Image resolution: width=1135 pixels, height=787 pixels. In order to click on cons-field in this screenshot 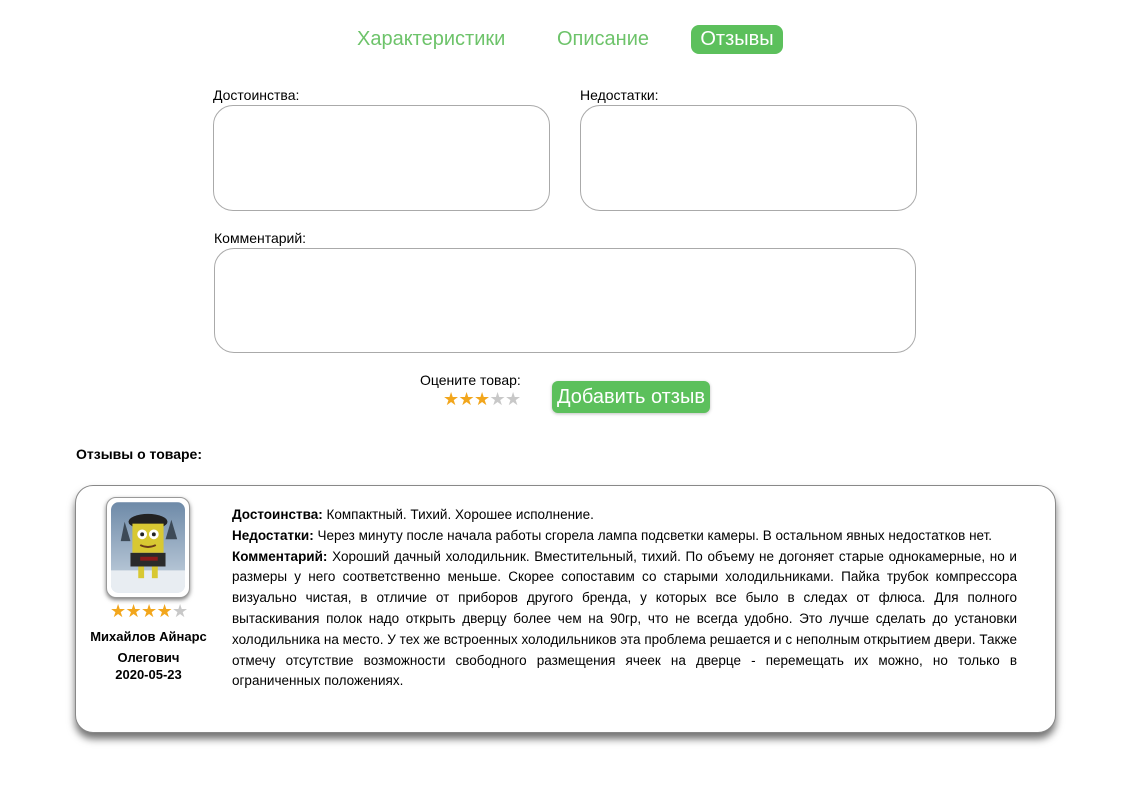, I will do `click(748, 158)`.